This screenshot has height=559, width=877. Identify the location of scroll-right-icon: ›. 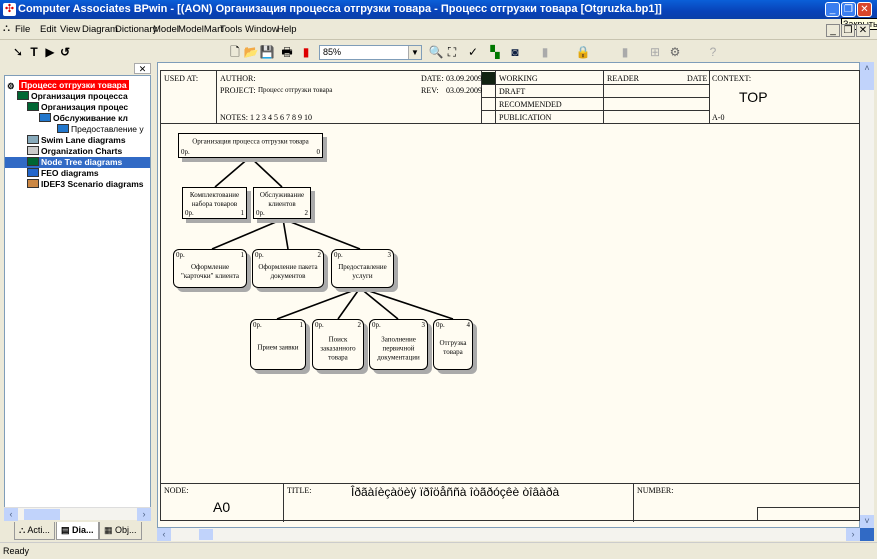
(853, 534).